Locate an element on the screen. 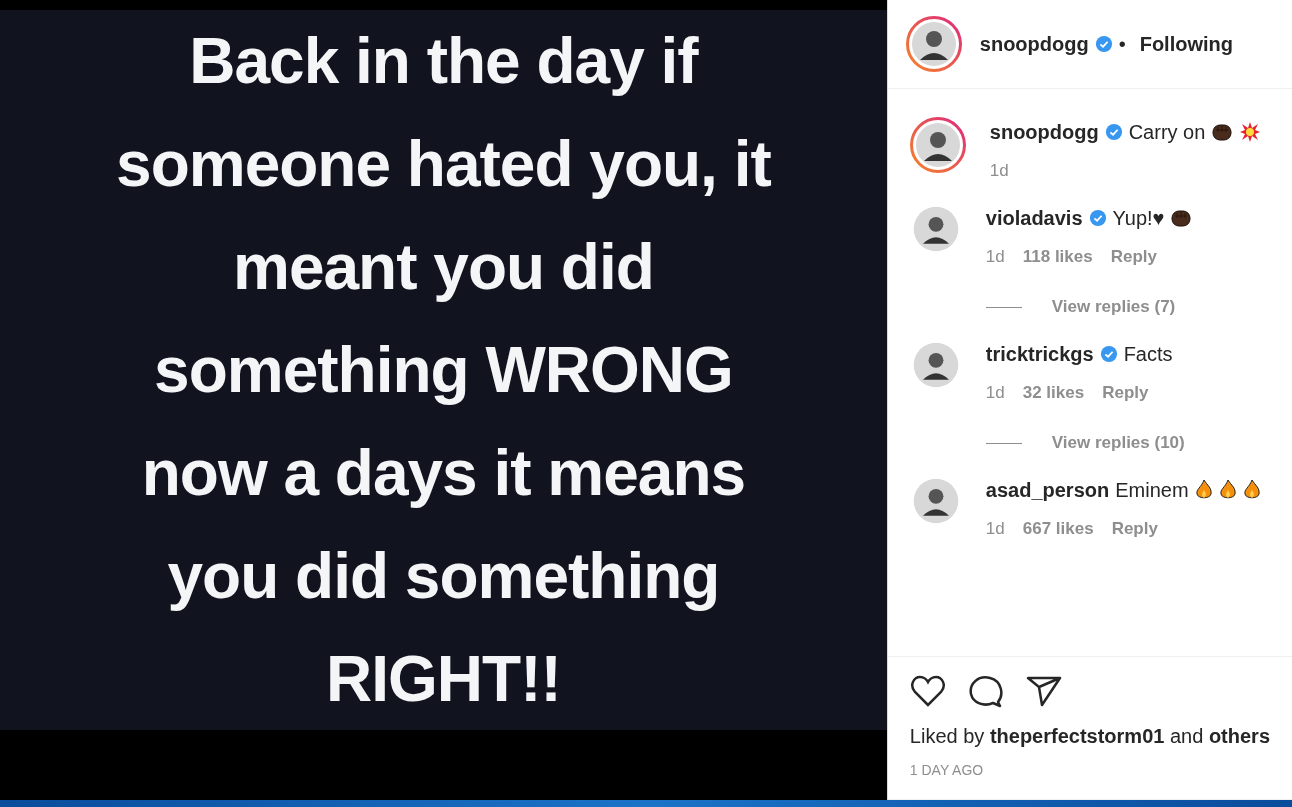 The height and width of the screenshot is (807, 1292). following-button: Following is located at coordinates (1186, 44).